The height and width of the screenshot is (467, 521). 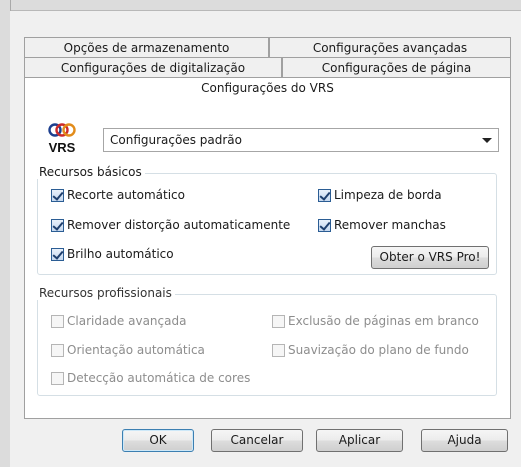 I want to click on tab-advanced-settings: Configurações avançadas, so click(x=390, y=47).